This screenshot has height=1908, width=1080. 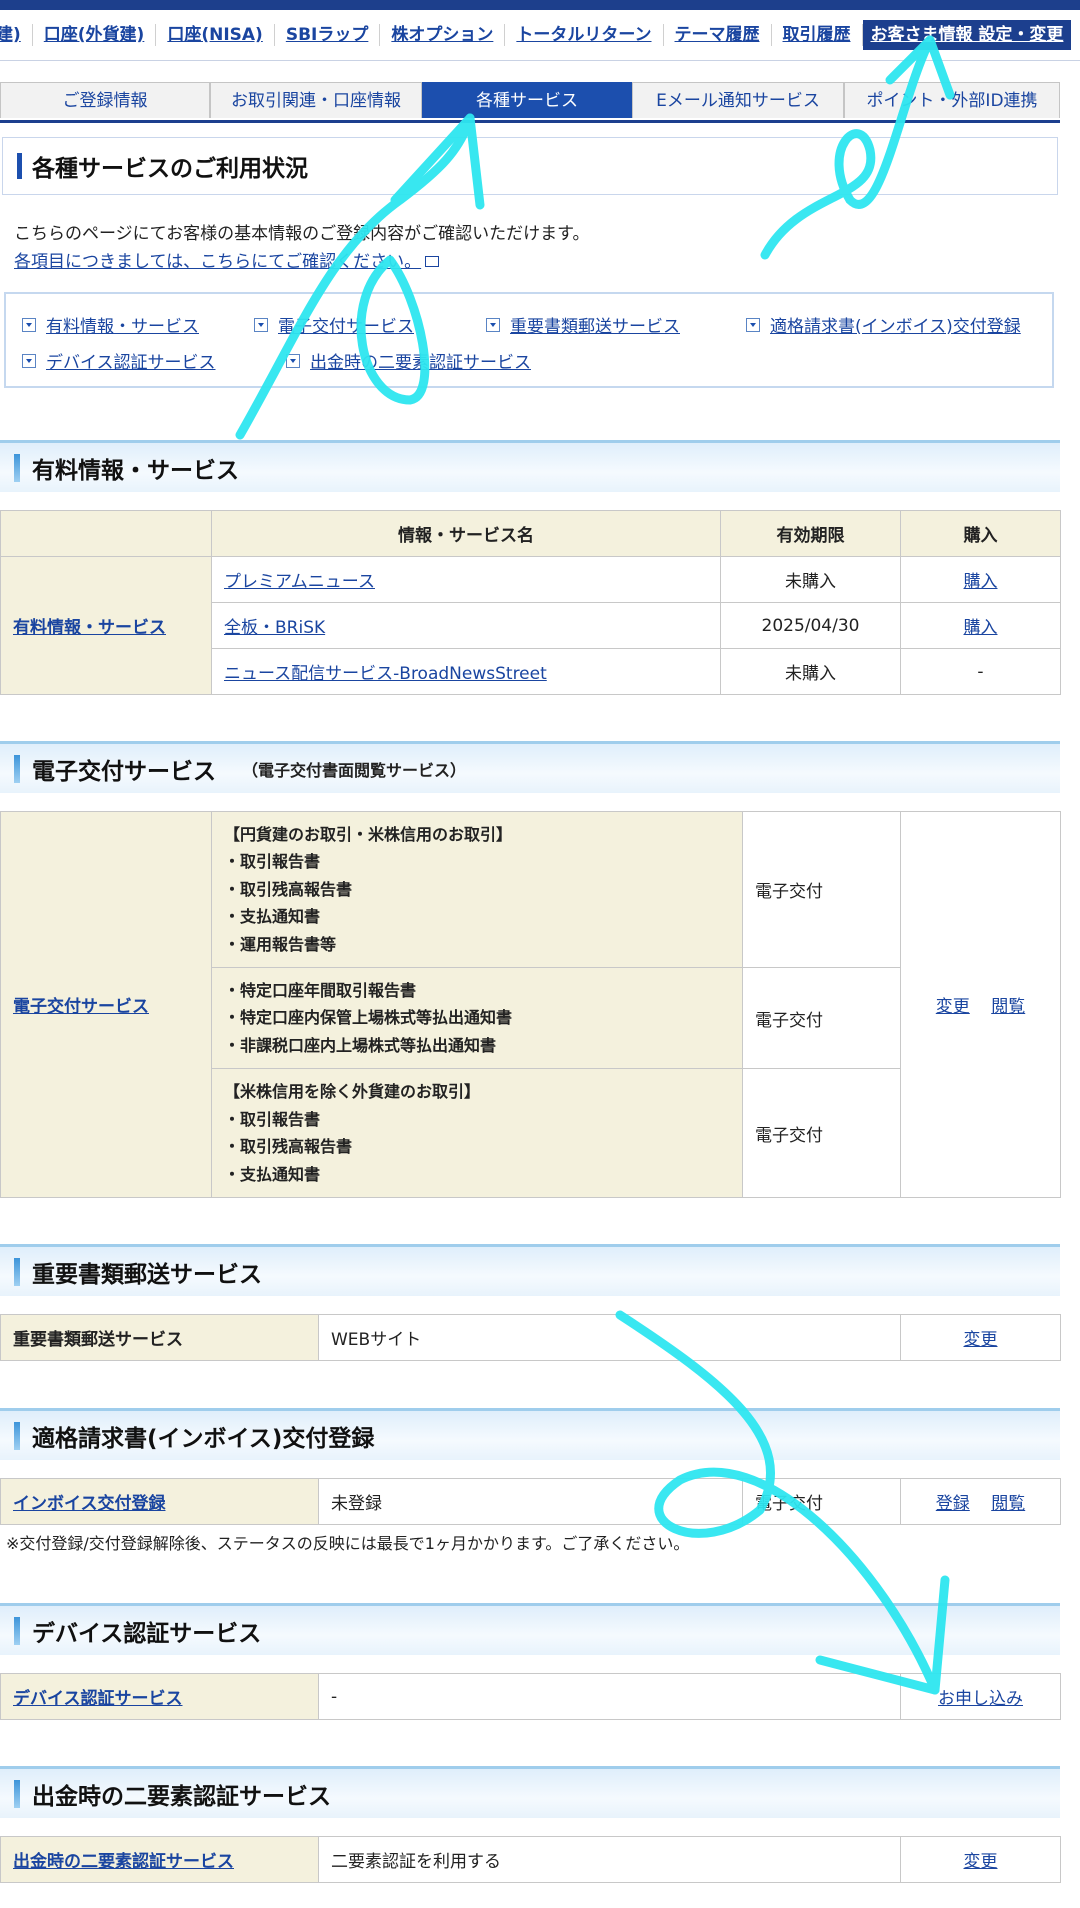 What do you see at coordinates (217, 262) in the screenshot?
I see `details-link: 各項目につきましては、こちらにてご確認ください。` at bounding box center [217, 262].